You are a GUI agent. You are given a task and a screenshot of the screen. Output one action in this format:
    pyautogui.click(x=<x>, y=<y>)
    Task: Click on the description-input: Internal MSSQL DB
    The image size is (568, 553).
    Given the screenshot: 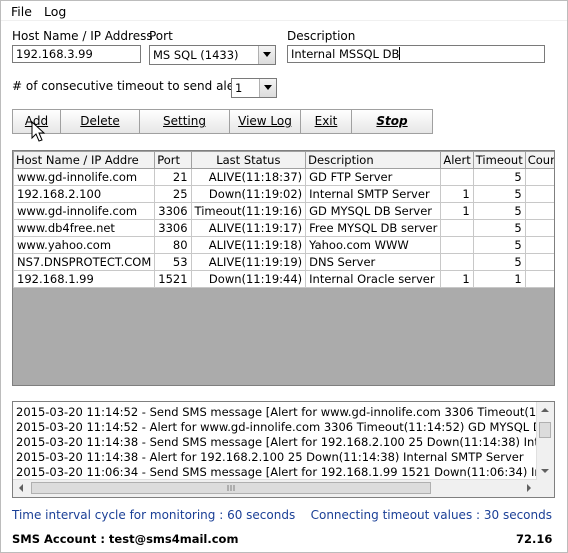 What is the action you would take?
    pyautogui.click(x=416, y=54)
    